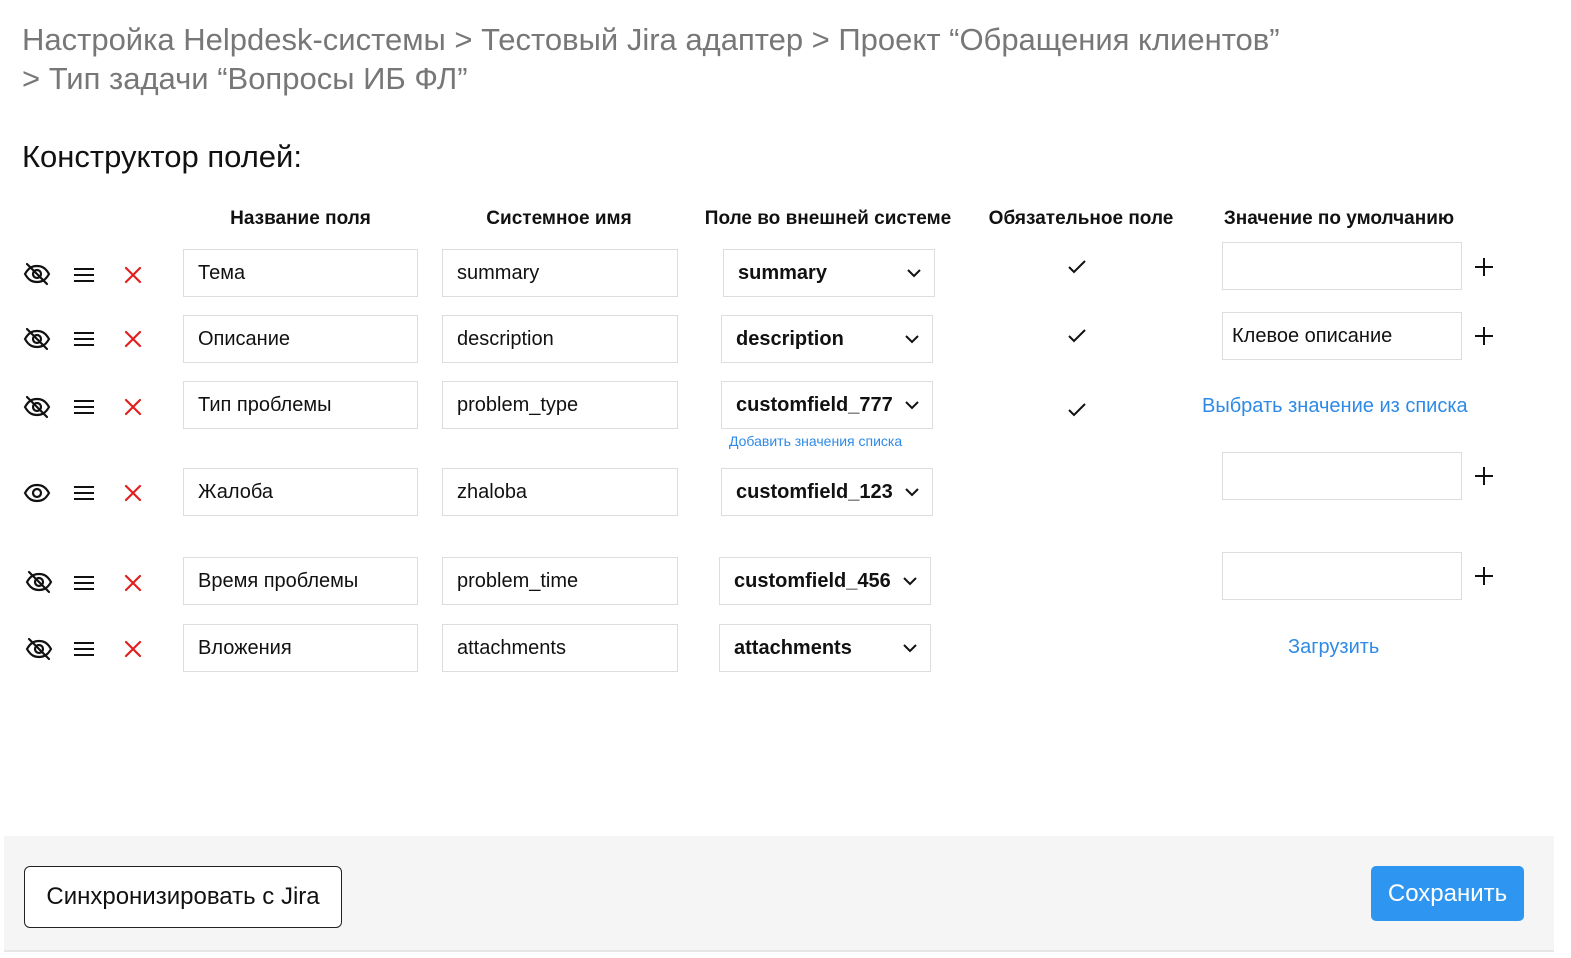  What do you see at coordinates (1333, 647) in the screenshot?
I see `upload-link: Загрузить` at bounding box center [1333, 647].